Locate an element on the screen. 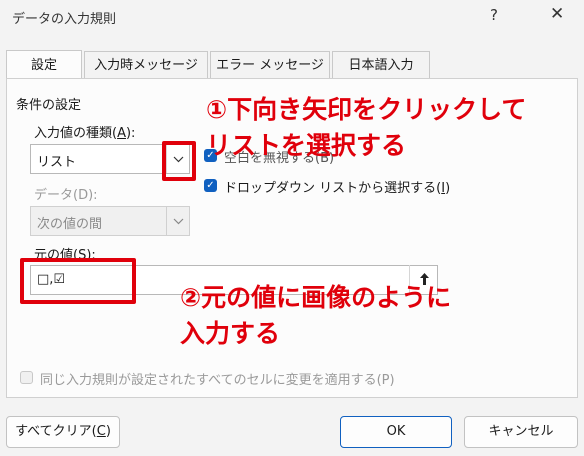  clear-all-button: すべてクリア(C) is located at coordinates (63, 432).